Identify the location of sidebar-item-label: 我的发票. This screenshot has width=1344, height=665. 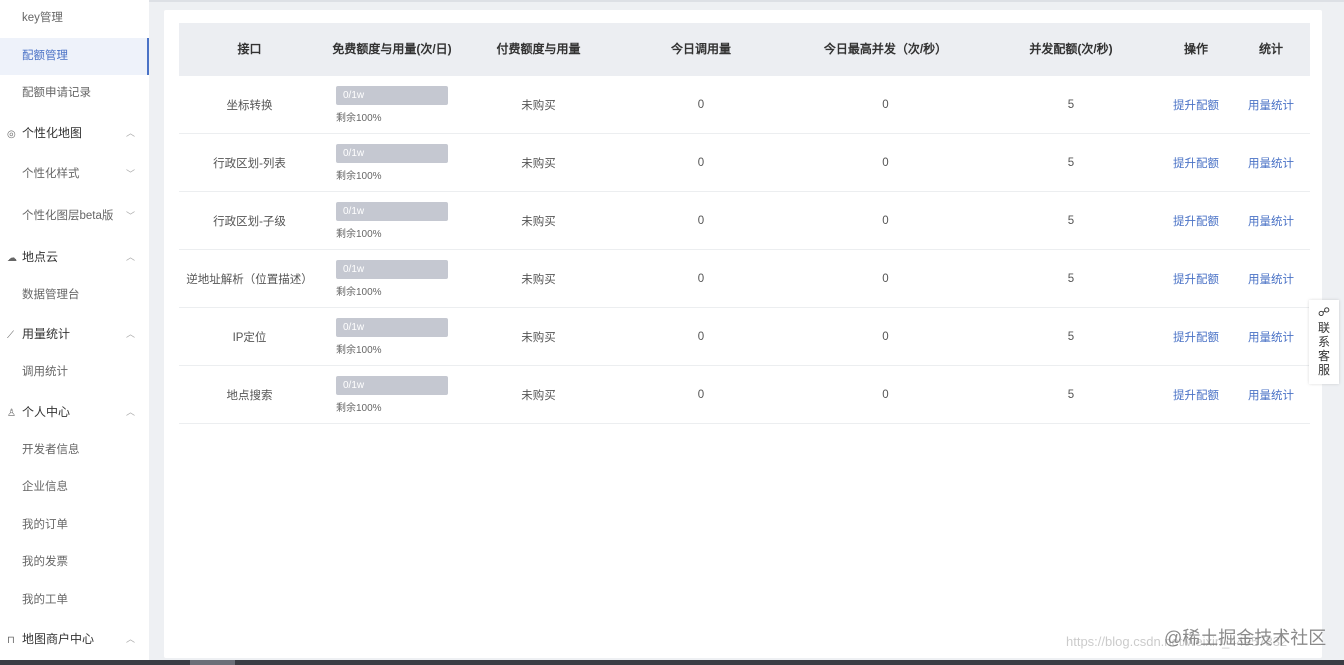
(45, 562).